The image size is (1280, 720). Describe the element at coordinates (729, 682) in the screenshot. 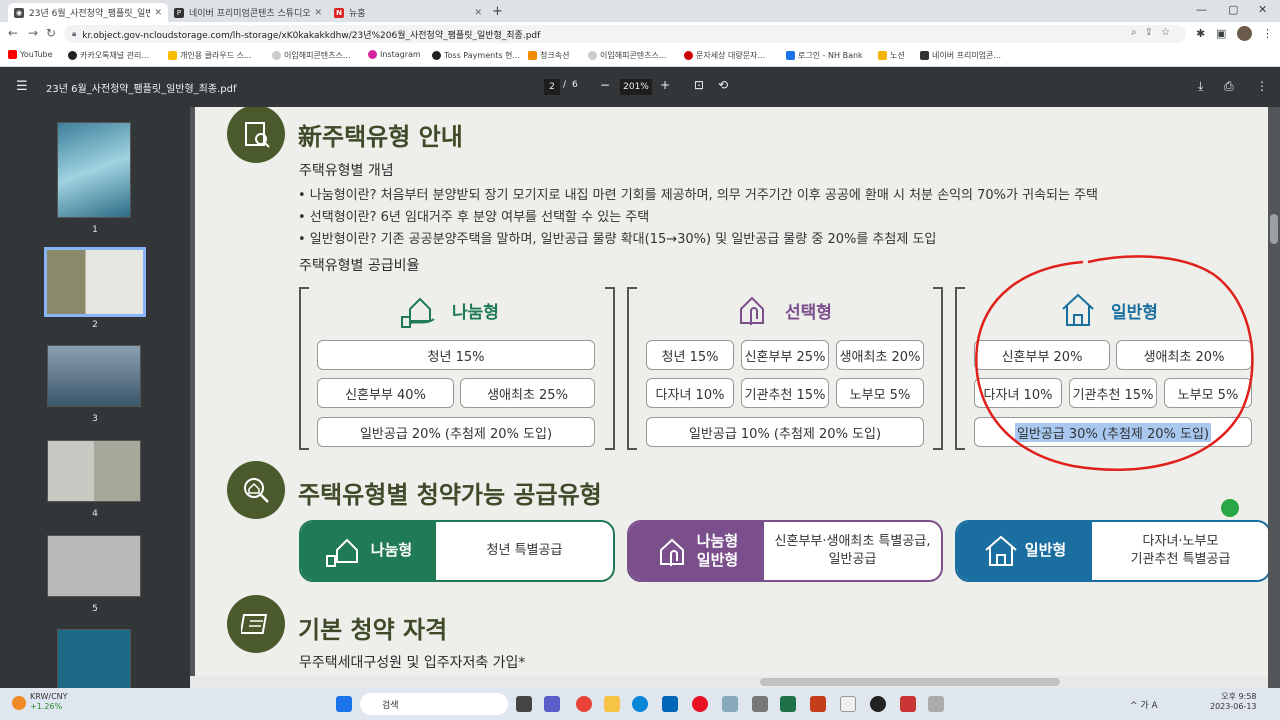

I see `horizontal-scrollbar` at that location.